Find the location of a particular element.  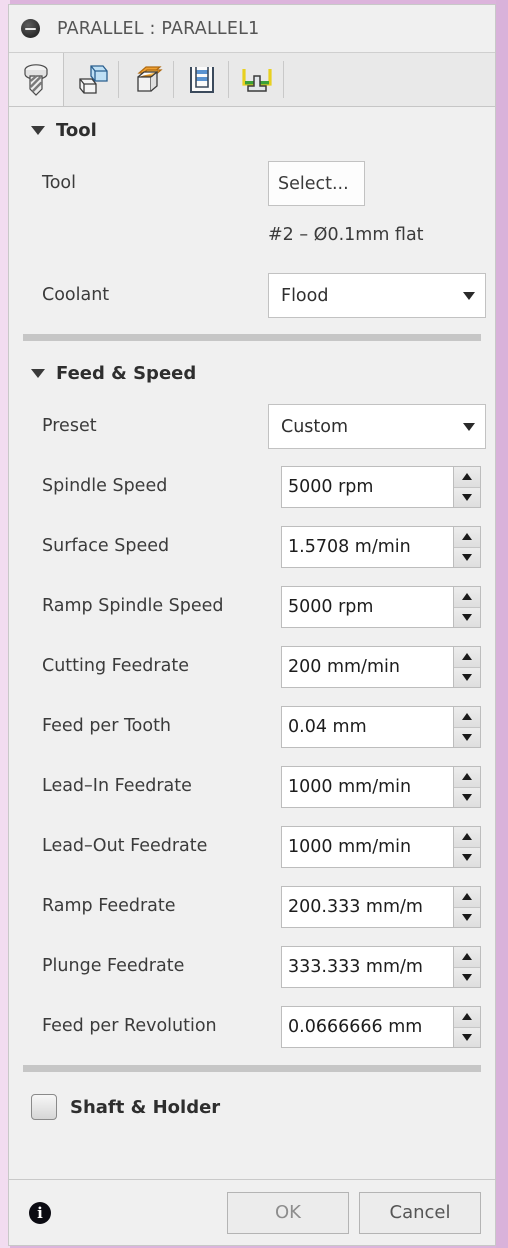

row-cutting-feedrate: Cutting Feedrate 200 mm/min is located at coordinates (252, 666).